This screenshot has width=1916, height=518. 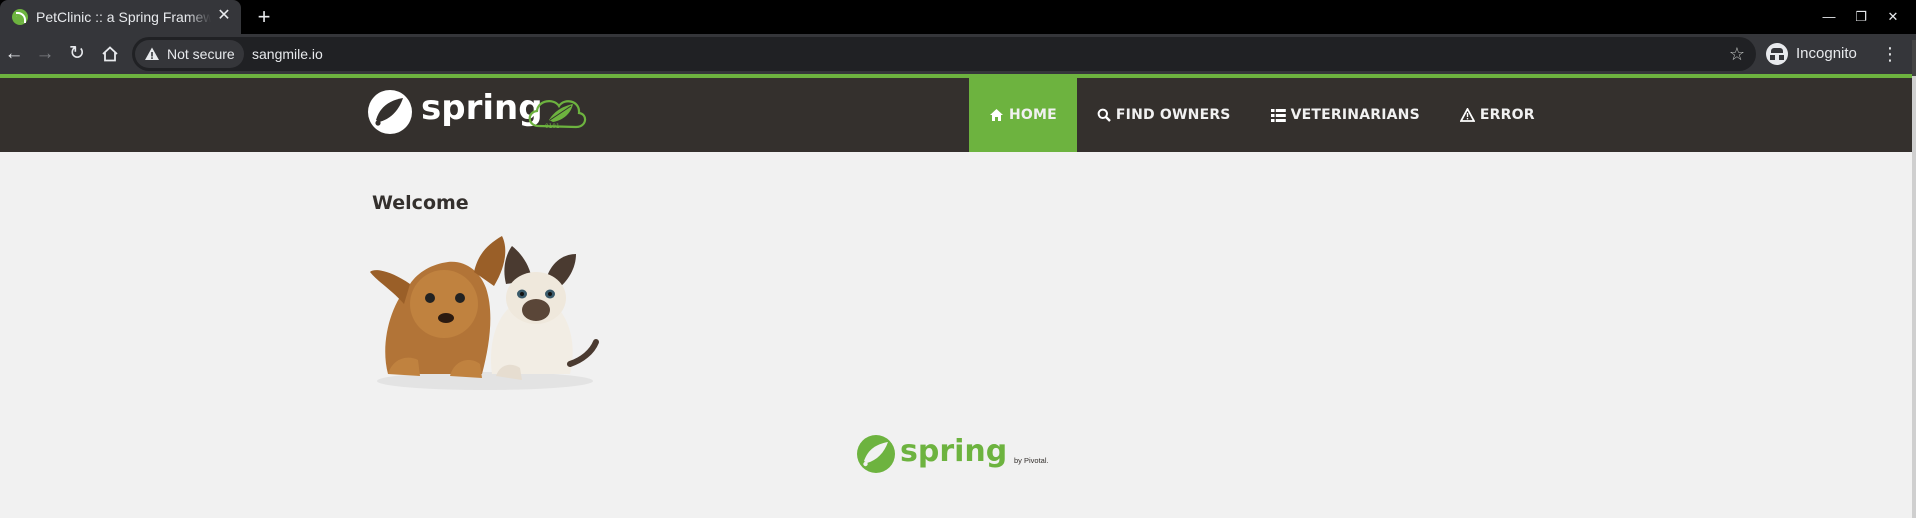 I want to click on spring-petclinic-logo: spring 0101, so click(x=482, y=112).